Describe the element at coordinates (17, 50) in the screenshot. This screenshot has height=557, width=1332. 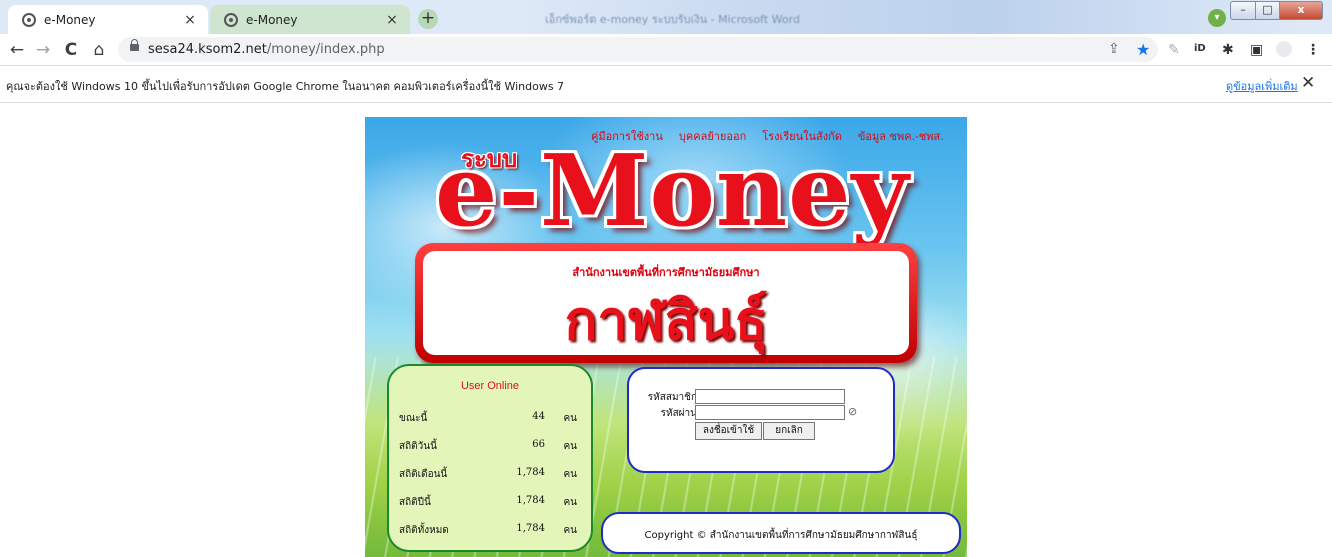
I see `back-button: ←` at that location.